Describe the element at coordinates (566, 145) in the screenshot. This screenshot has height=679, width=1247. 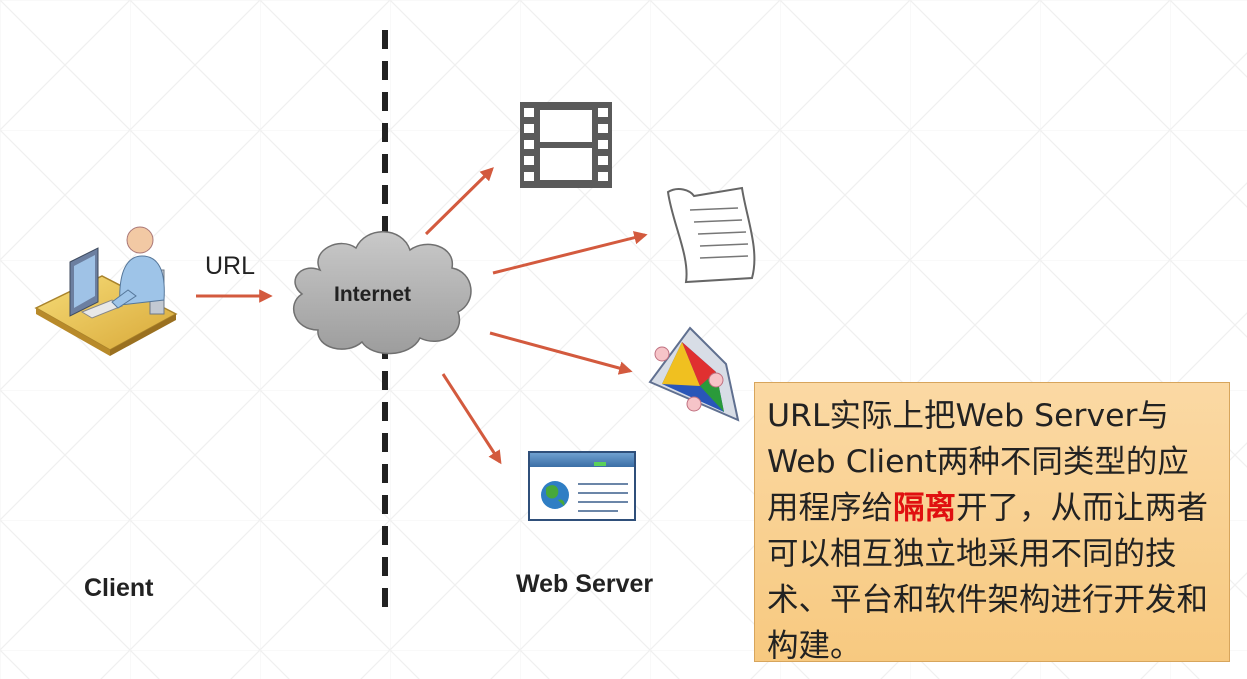
I see `film-icon` at that location.